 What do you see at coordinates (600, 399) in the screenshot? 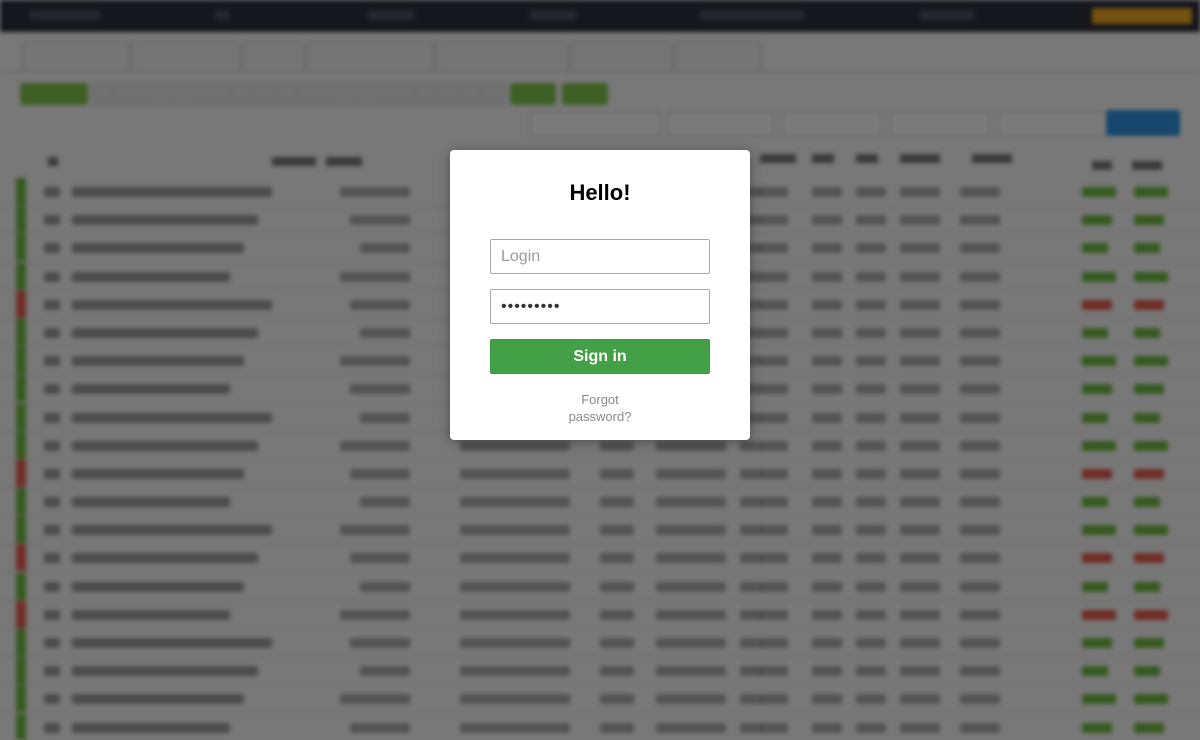
I see `forgot-line-1: Forgot` at bounding box center [600, 399].